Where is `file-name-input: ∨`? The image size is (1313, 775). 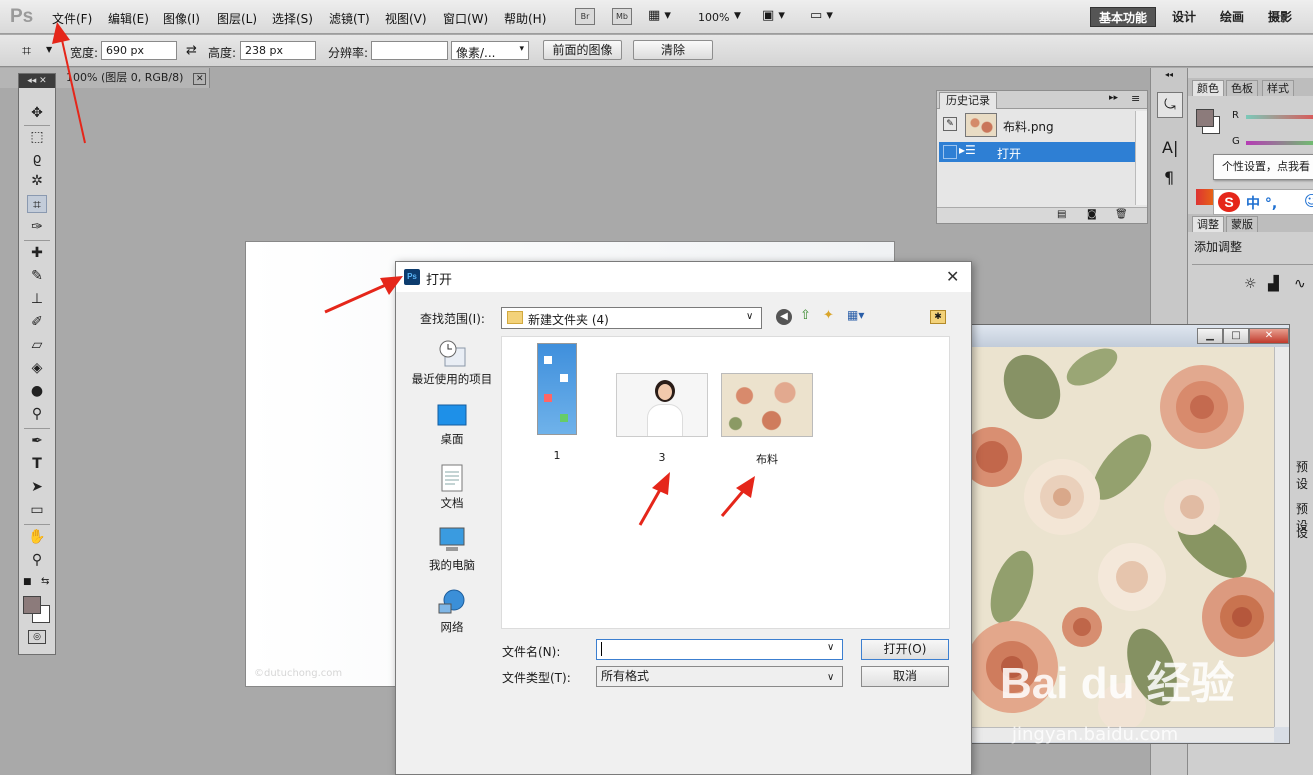
file-name-input: ∨ is located at coordinates (719, 649).